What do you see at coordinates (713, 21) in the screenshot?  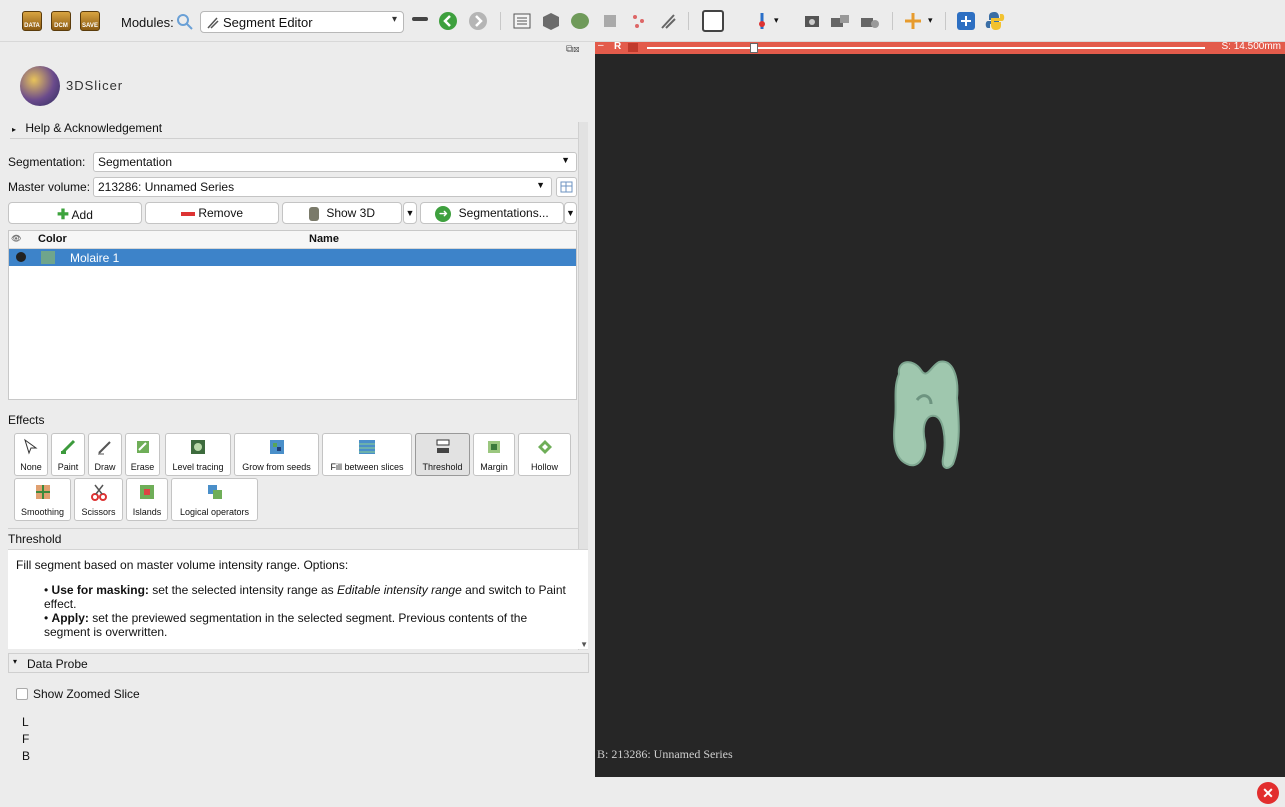 I see `layout-icon` at bounding box center [713, 21].